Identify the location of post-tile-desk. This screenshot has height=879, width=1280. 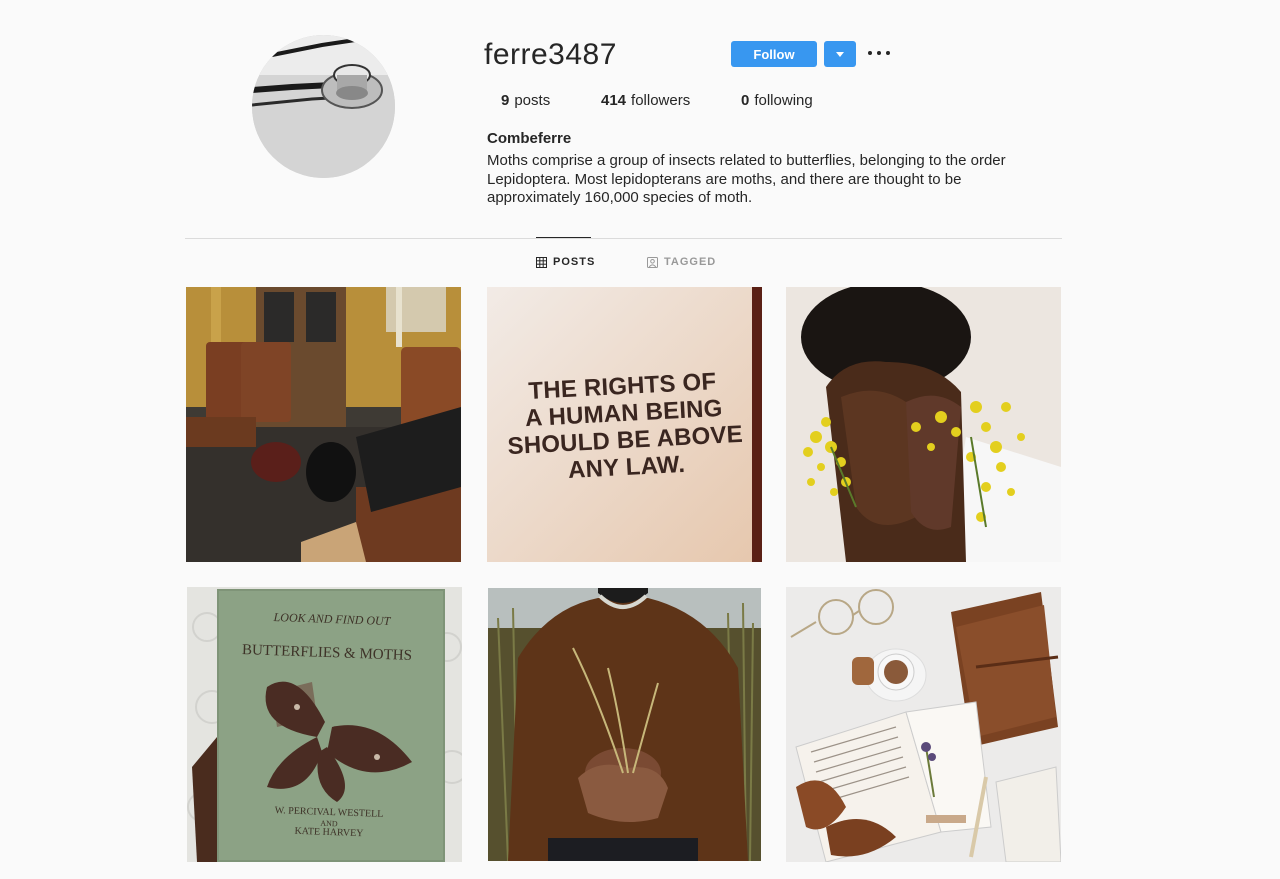
(923, 724).